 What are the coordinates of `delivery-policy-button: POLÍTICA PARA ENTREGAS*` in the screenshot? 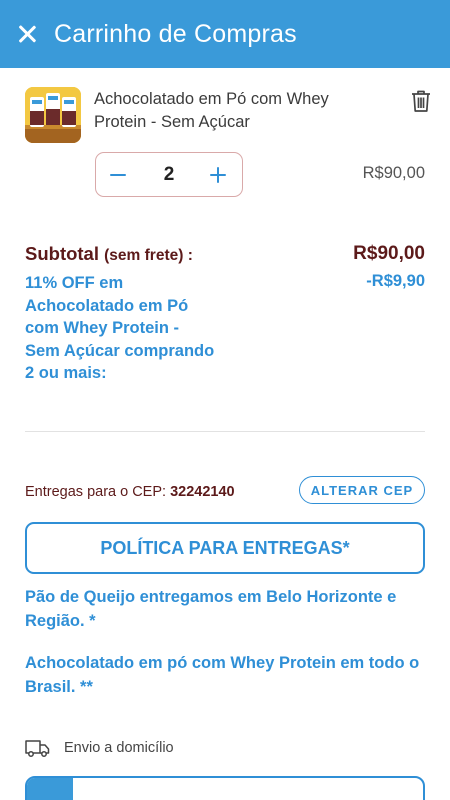 It's located at (225, 548).